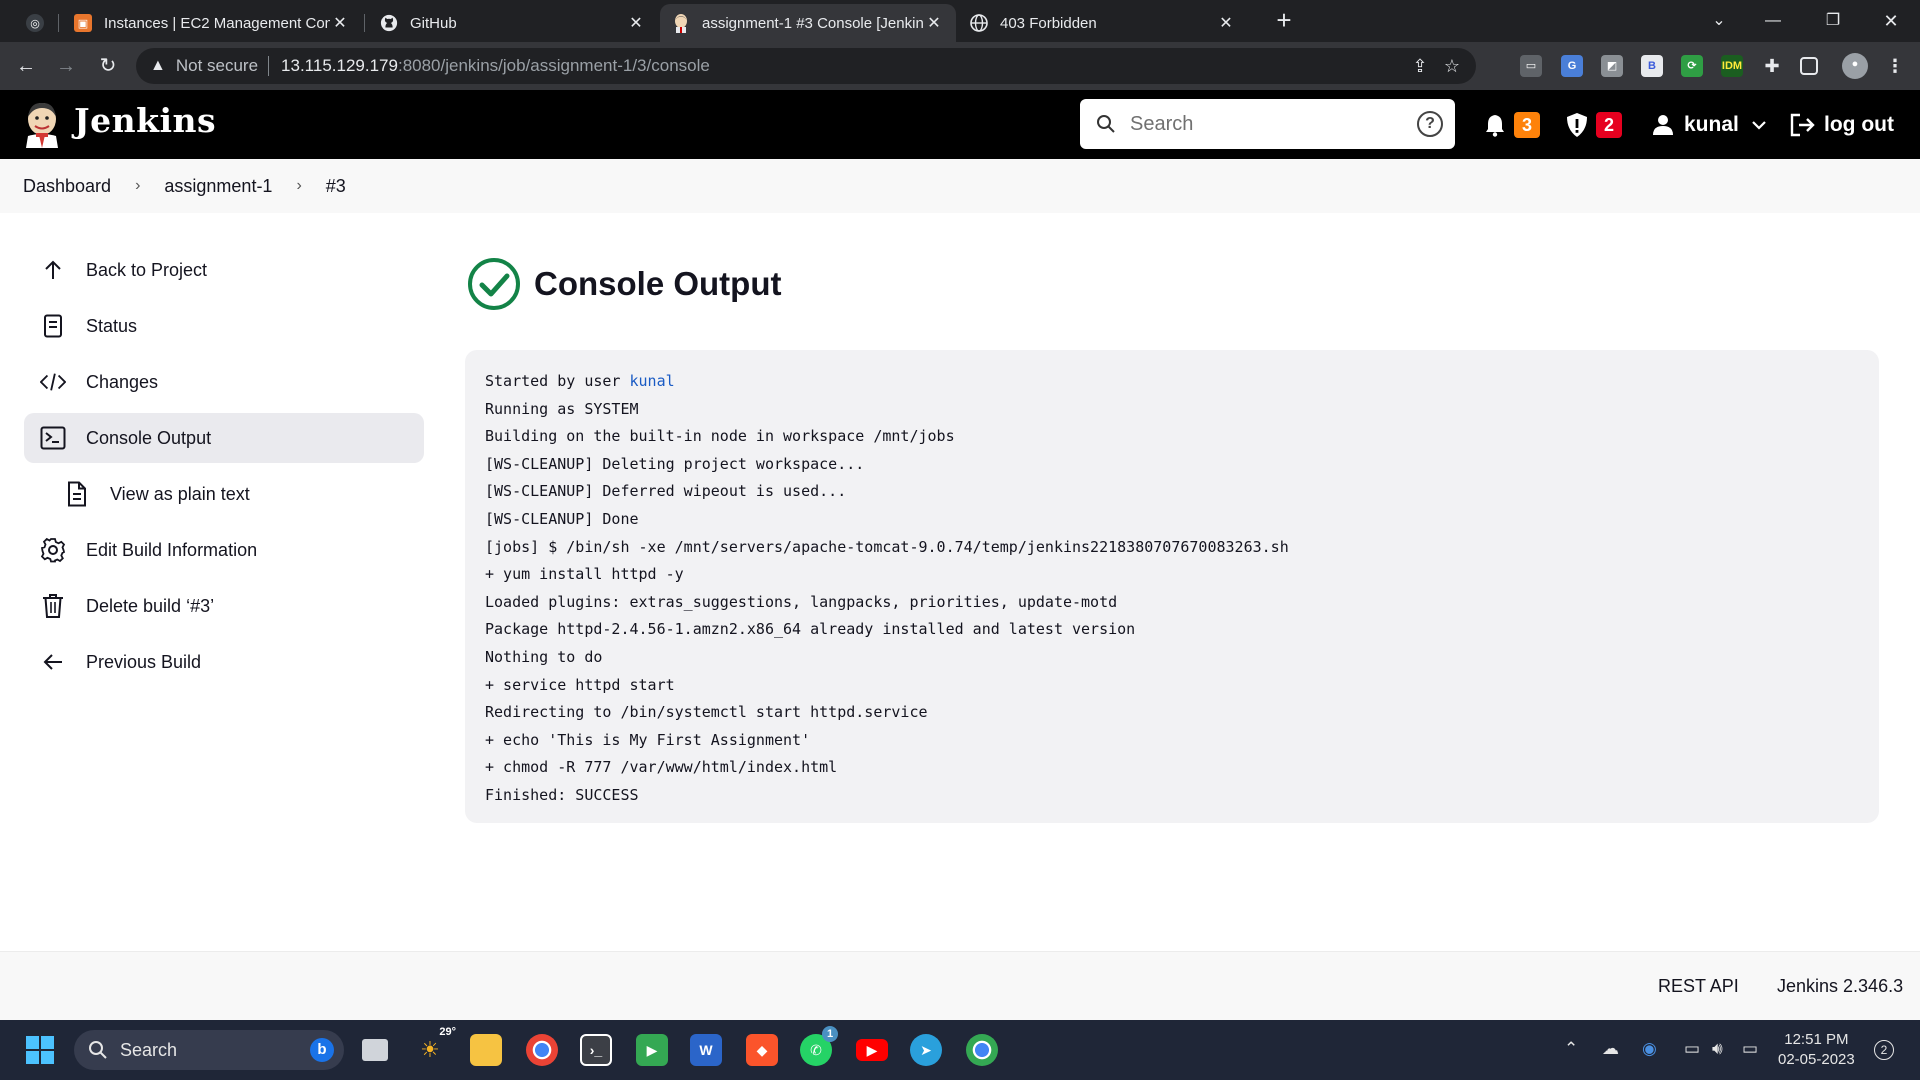 Image resolution: width=1920 pixels, height=1080 pixels. What do you see at coordinates (652, 381) in the screenshot?
I see `user-link: kunal` at bounding box center [652, 381].